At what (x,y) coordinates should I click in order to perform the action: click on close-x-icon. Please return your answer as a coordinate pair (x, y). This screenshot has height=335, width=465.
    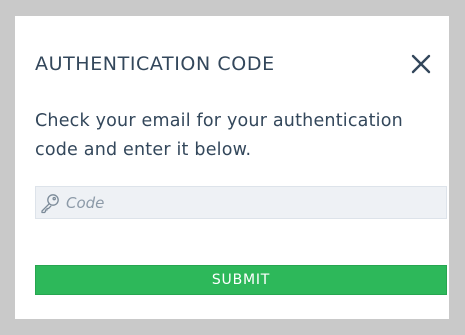
    Looking at the image, I should click on (421, 64).